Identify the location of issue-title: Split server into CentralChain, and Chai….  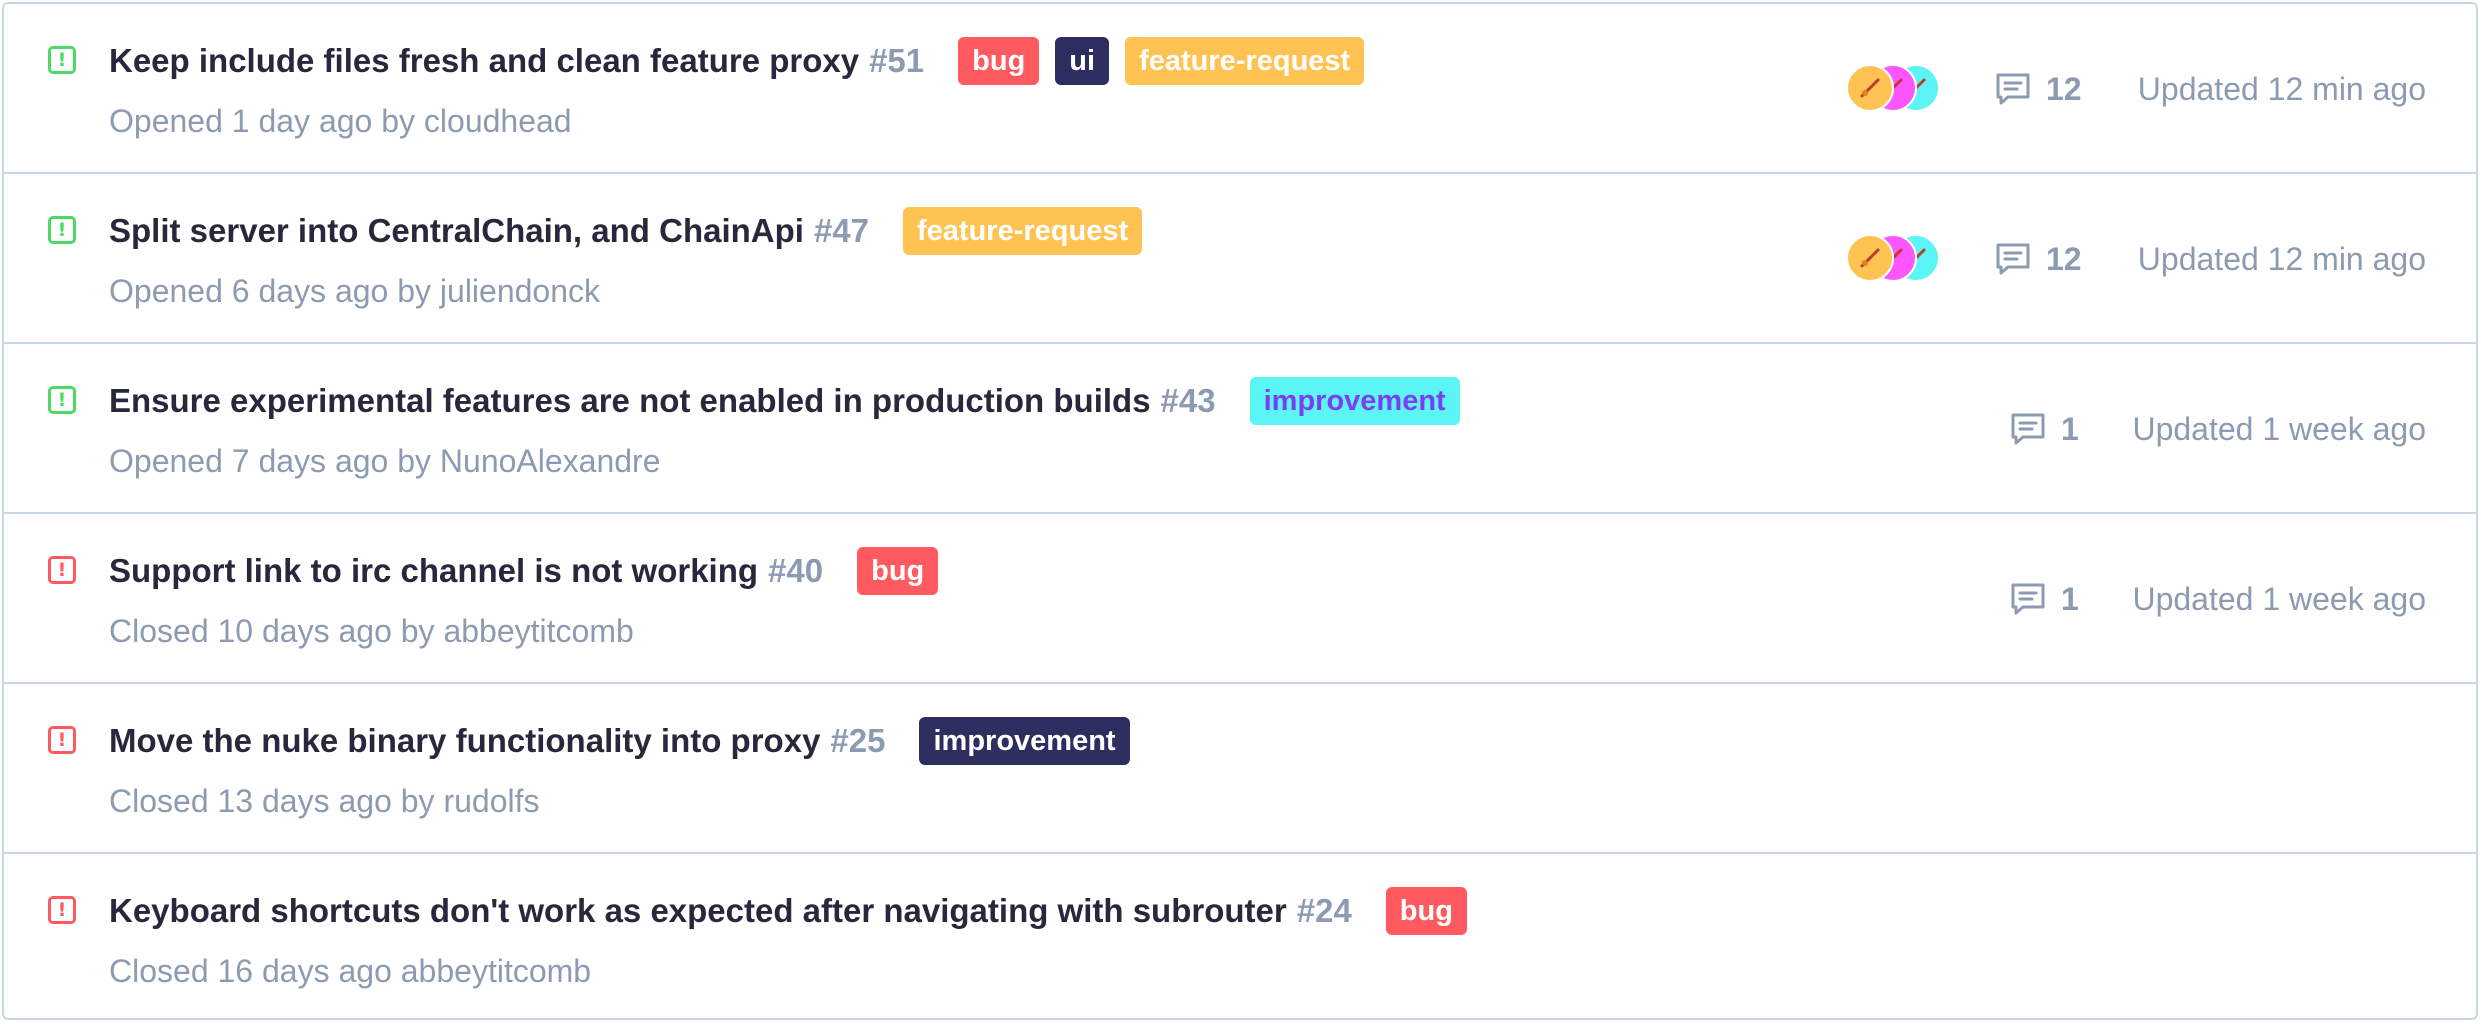
(456, 231).